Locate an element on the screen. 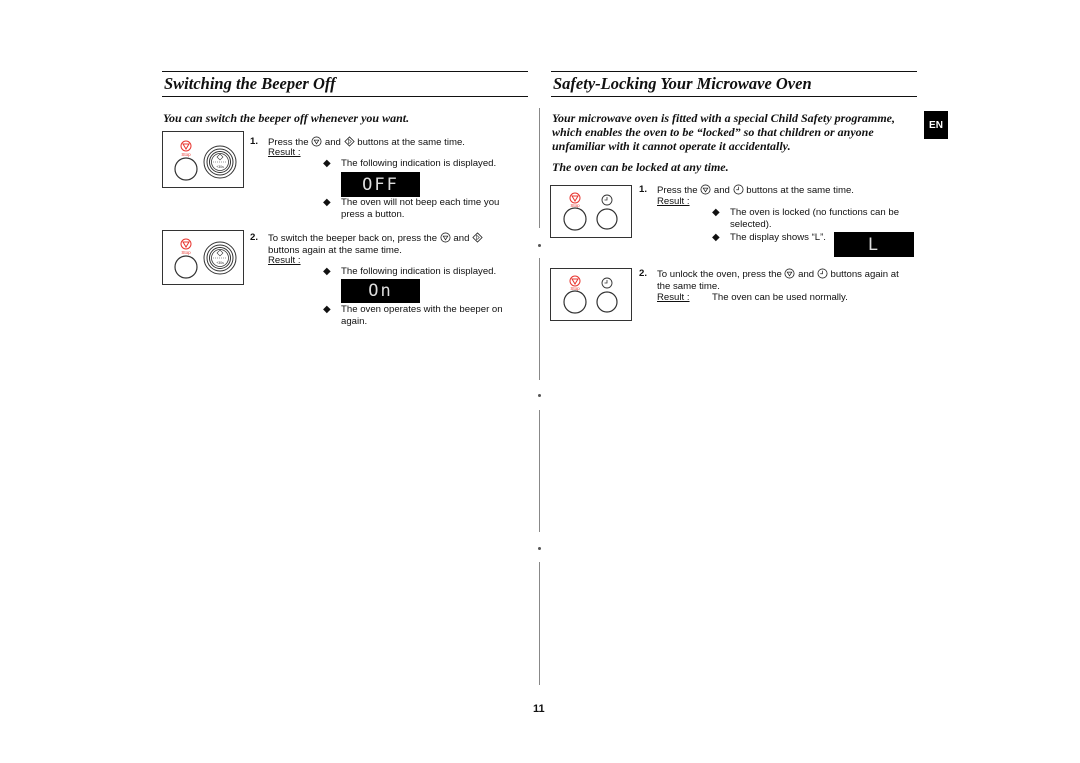  section-title-beeper: Switching the Beeper Off is located at coordinates (250, 83).